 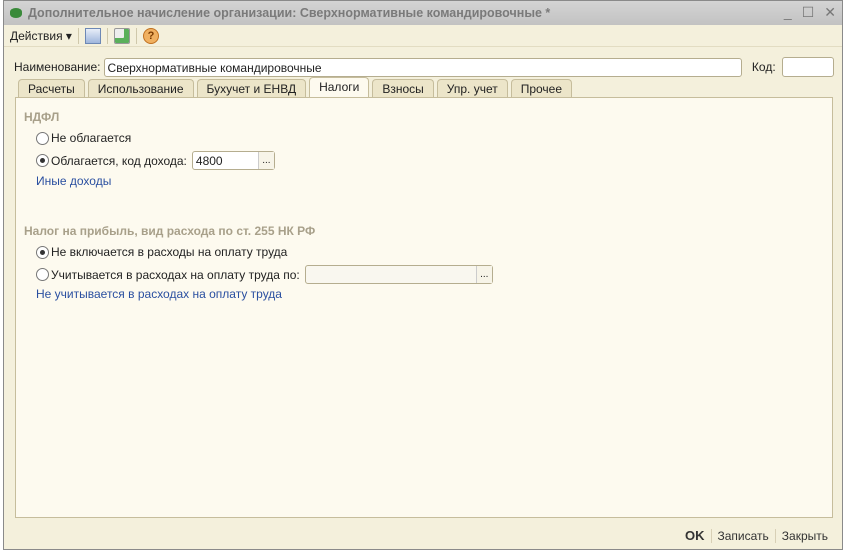 I want to click on income-code-value: 4800, so click(x=209, y=161).